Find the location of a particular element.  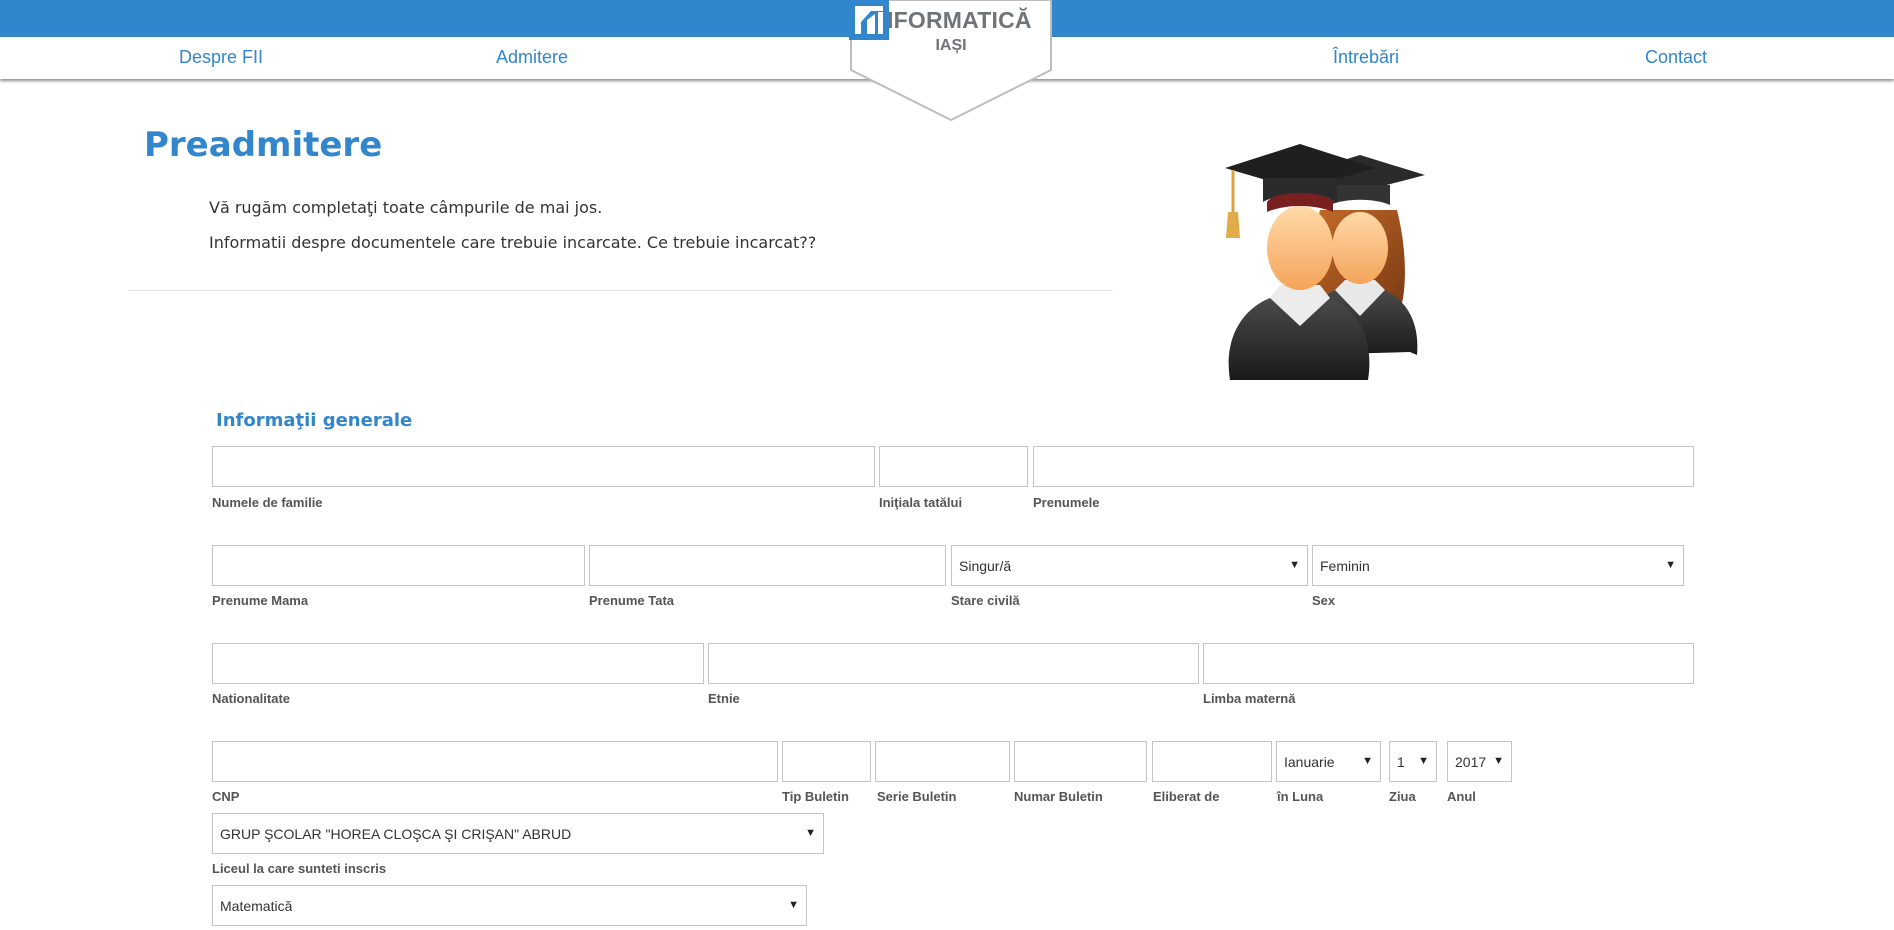

month-label: în Luna is located at coordinates (1300, 796).